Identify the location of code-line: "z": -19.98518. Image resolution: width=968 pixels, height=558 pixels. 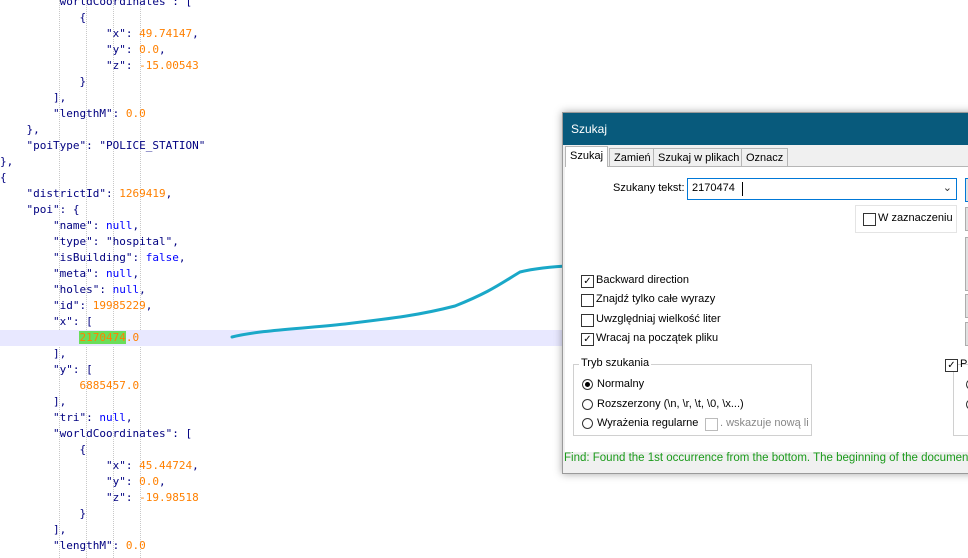
(484, 498).